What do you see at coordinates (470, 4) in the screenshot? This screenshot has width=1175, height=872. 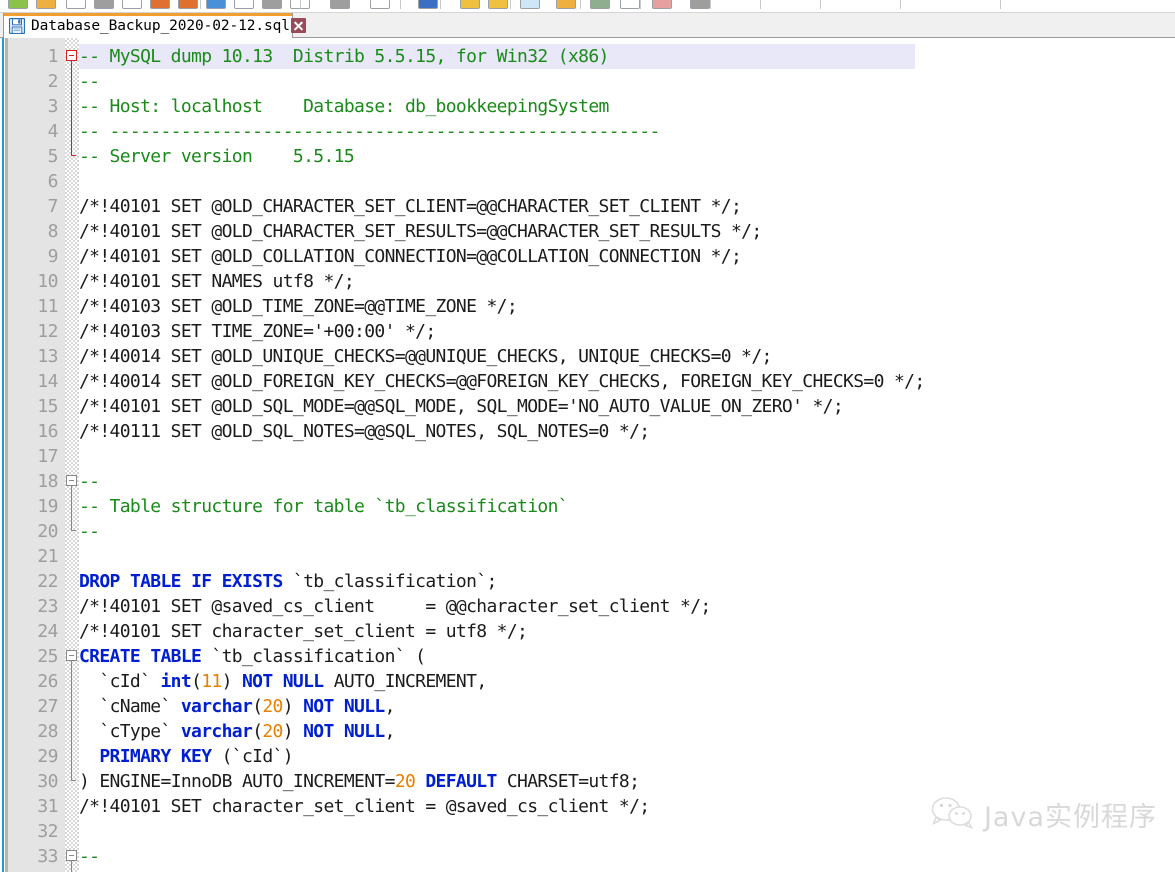 I see `zoom-in-icon` at bounding box center [470, 4].